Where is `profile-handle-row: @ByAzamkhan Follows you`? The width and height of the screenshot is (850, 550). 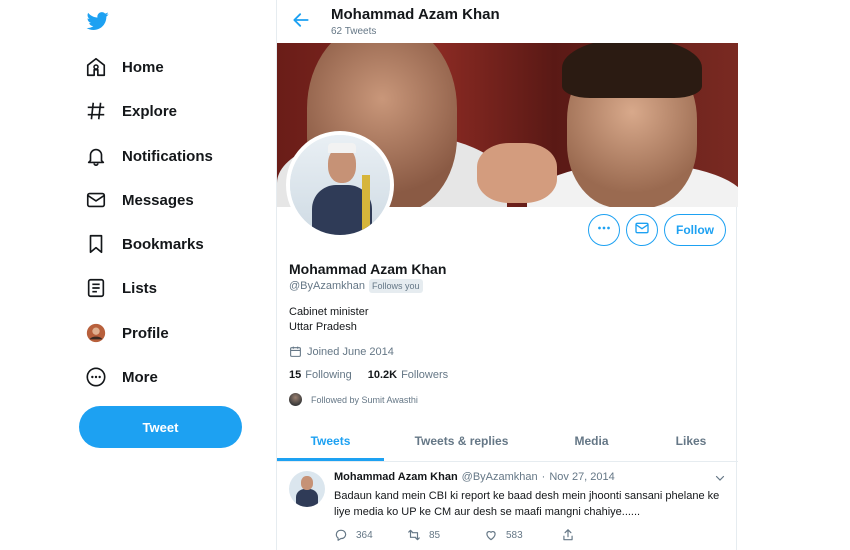 profile-handle-row: @ByAzamkhan Follows you is located at coordinates (356, 286).